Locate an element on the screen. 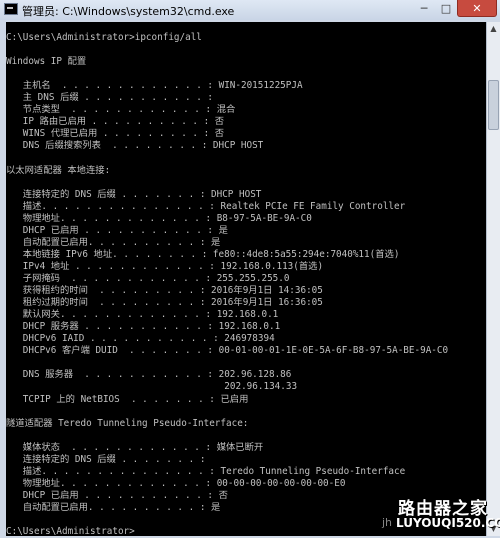 The width and height of the screenshot is (500, 538). maximize-button: □ is located at coordinates (446, 8).